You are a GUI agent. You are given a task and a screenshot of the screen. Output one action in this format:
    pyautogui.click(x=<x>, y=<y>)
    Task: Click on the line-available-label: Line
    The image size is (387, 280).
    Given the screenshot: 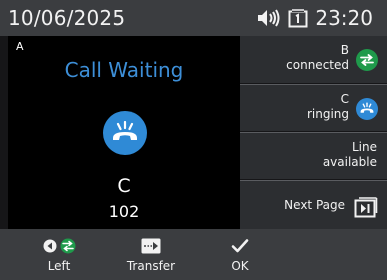 What is the action you would take?
    pyautogui.click(x=364, y=147)
    